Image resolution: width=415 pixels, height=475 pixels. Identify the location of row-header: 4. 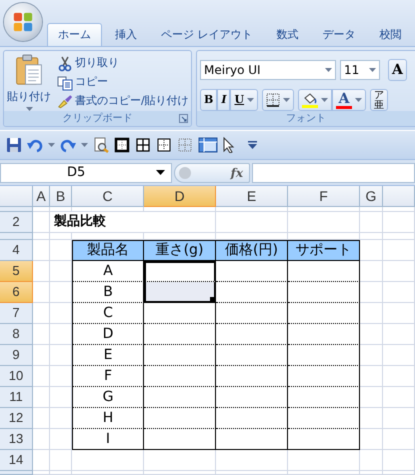
(16, 250).